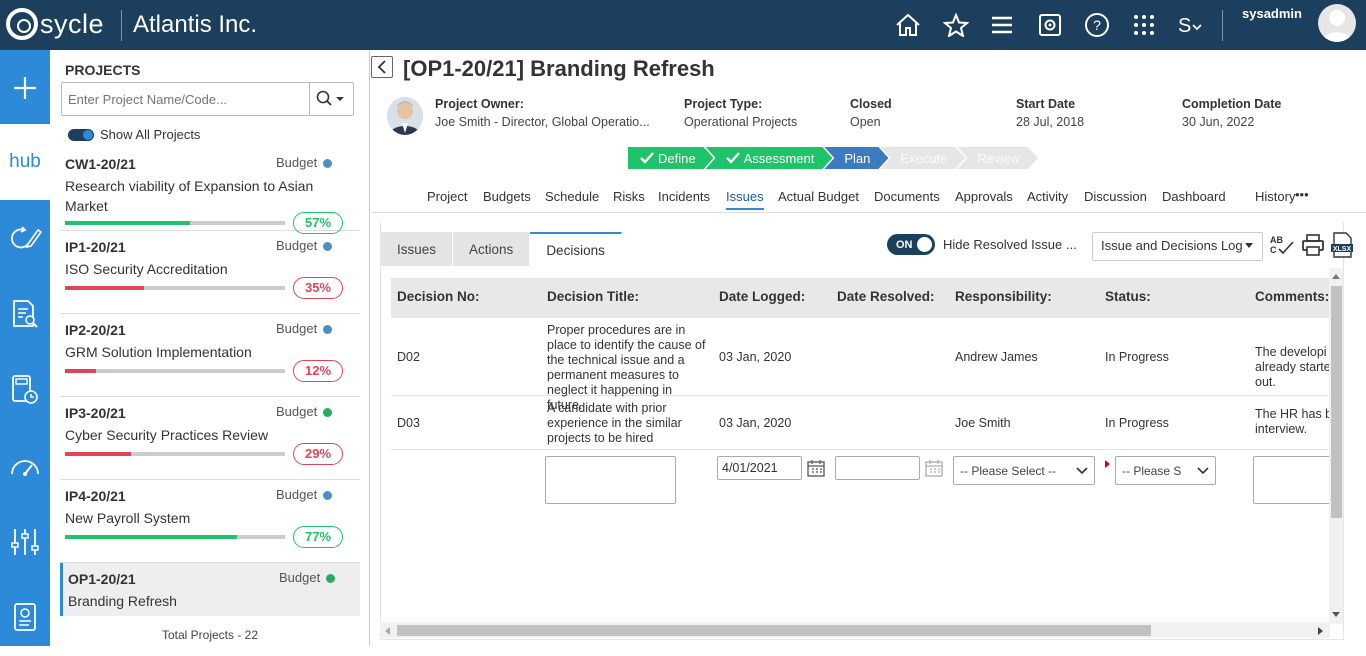  Describe the element at coordinates (907, 196) in the screenshot. I see `tab-documents: Documents` at that location.